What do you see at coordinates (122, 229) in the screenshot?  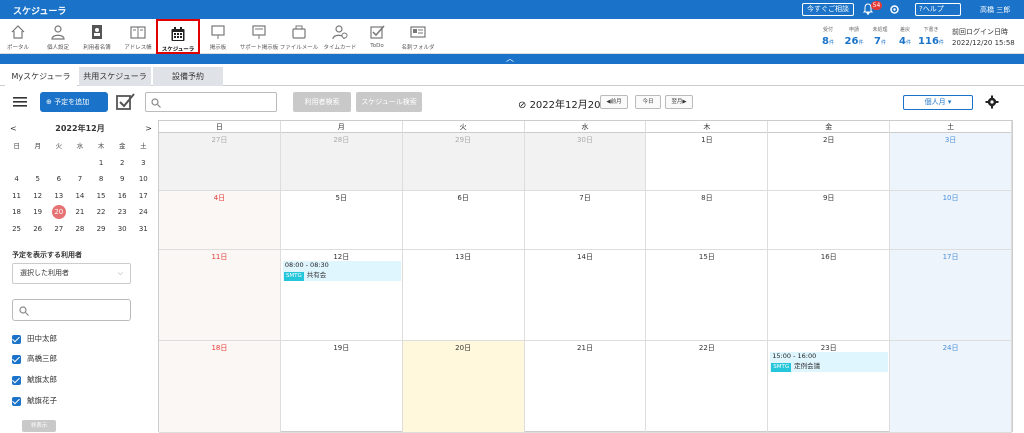 I see `mini-cal-day: 30` at bounding box center [122, 229].